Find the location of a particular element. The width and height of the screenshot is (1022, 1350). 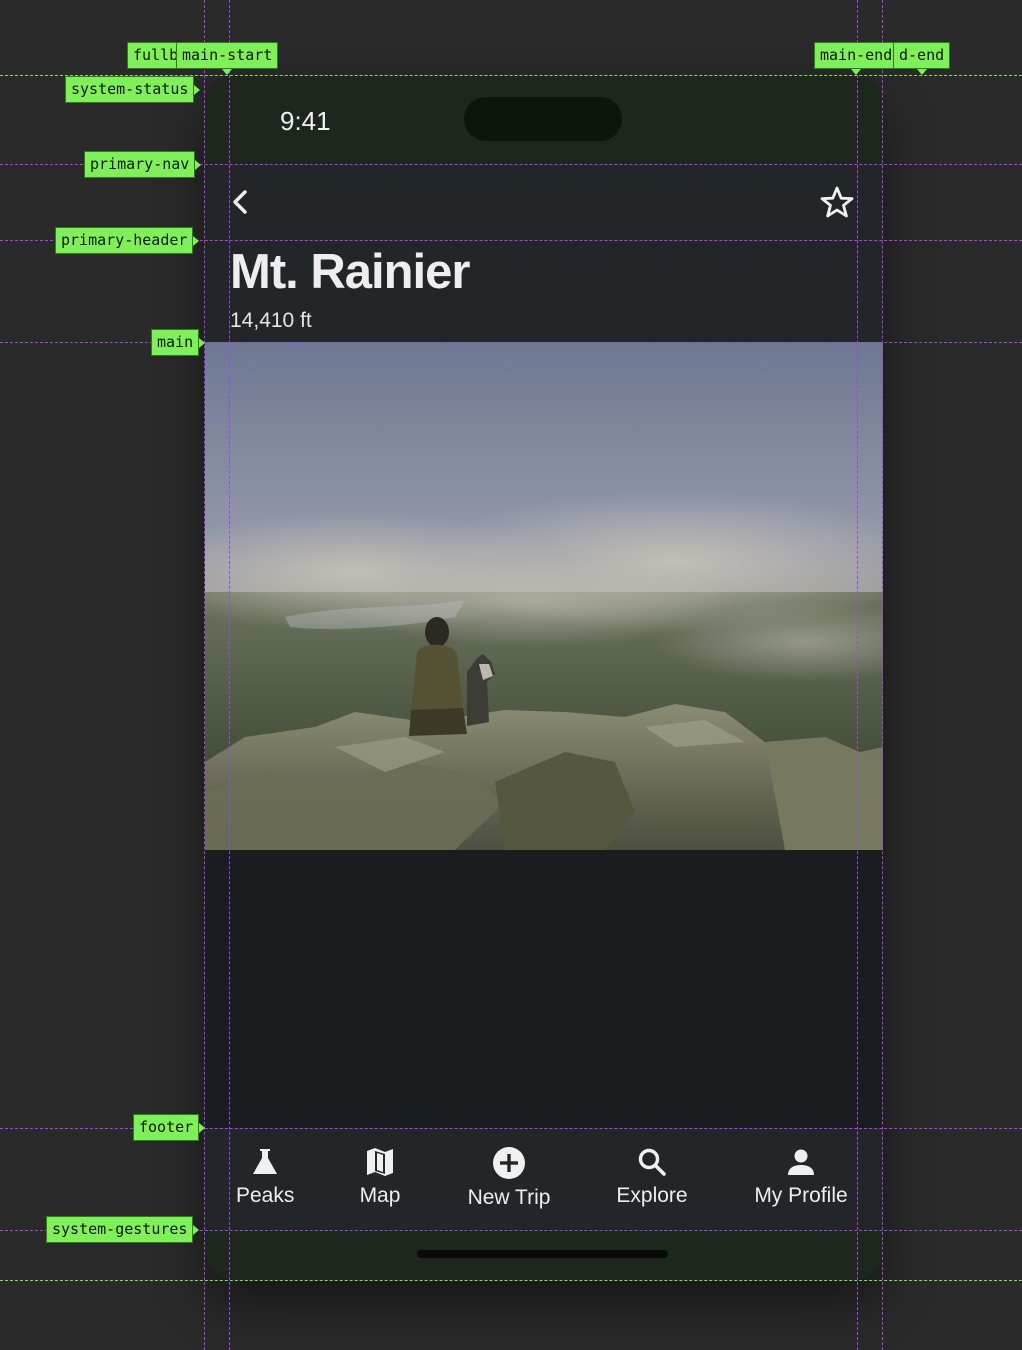

add-circle-icon is located at coordinates (509, 1163).